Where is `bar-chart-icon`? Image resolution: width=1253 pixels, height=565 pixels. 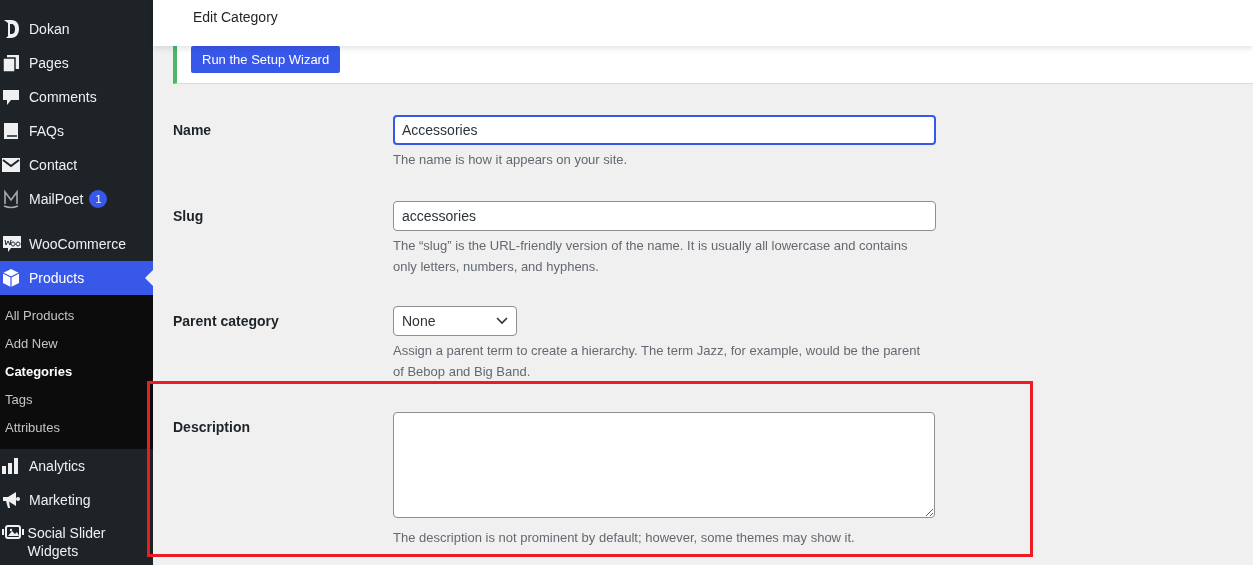 bar-chart-icon is located at coordinates (11, 466).